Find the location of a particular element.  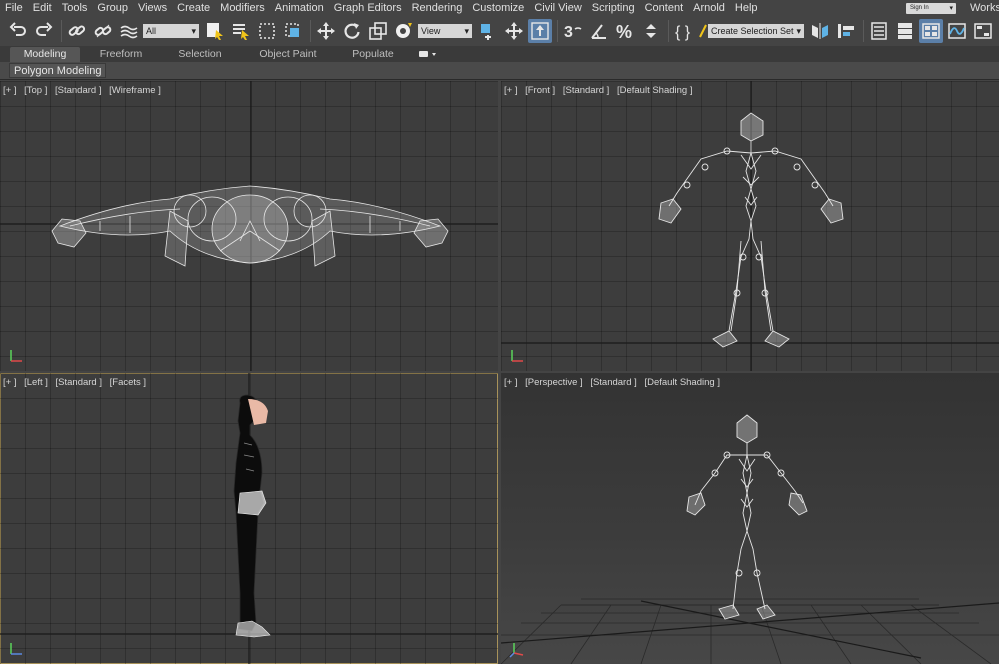

viewport-view-menu: [Top ] is located at coordinates (35, 90).